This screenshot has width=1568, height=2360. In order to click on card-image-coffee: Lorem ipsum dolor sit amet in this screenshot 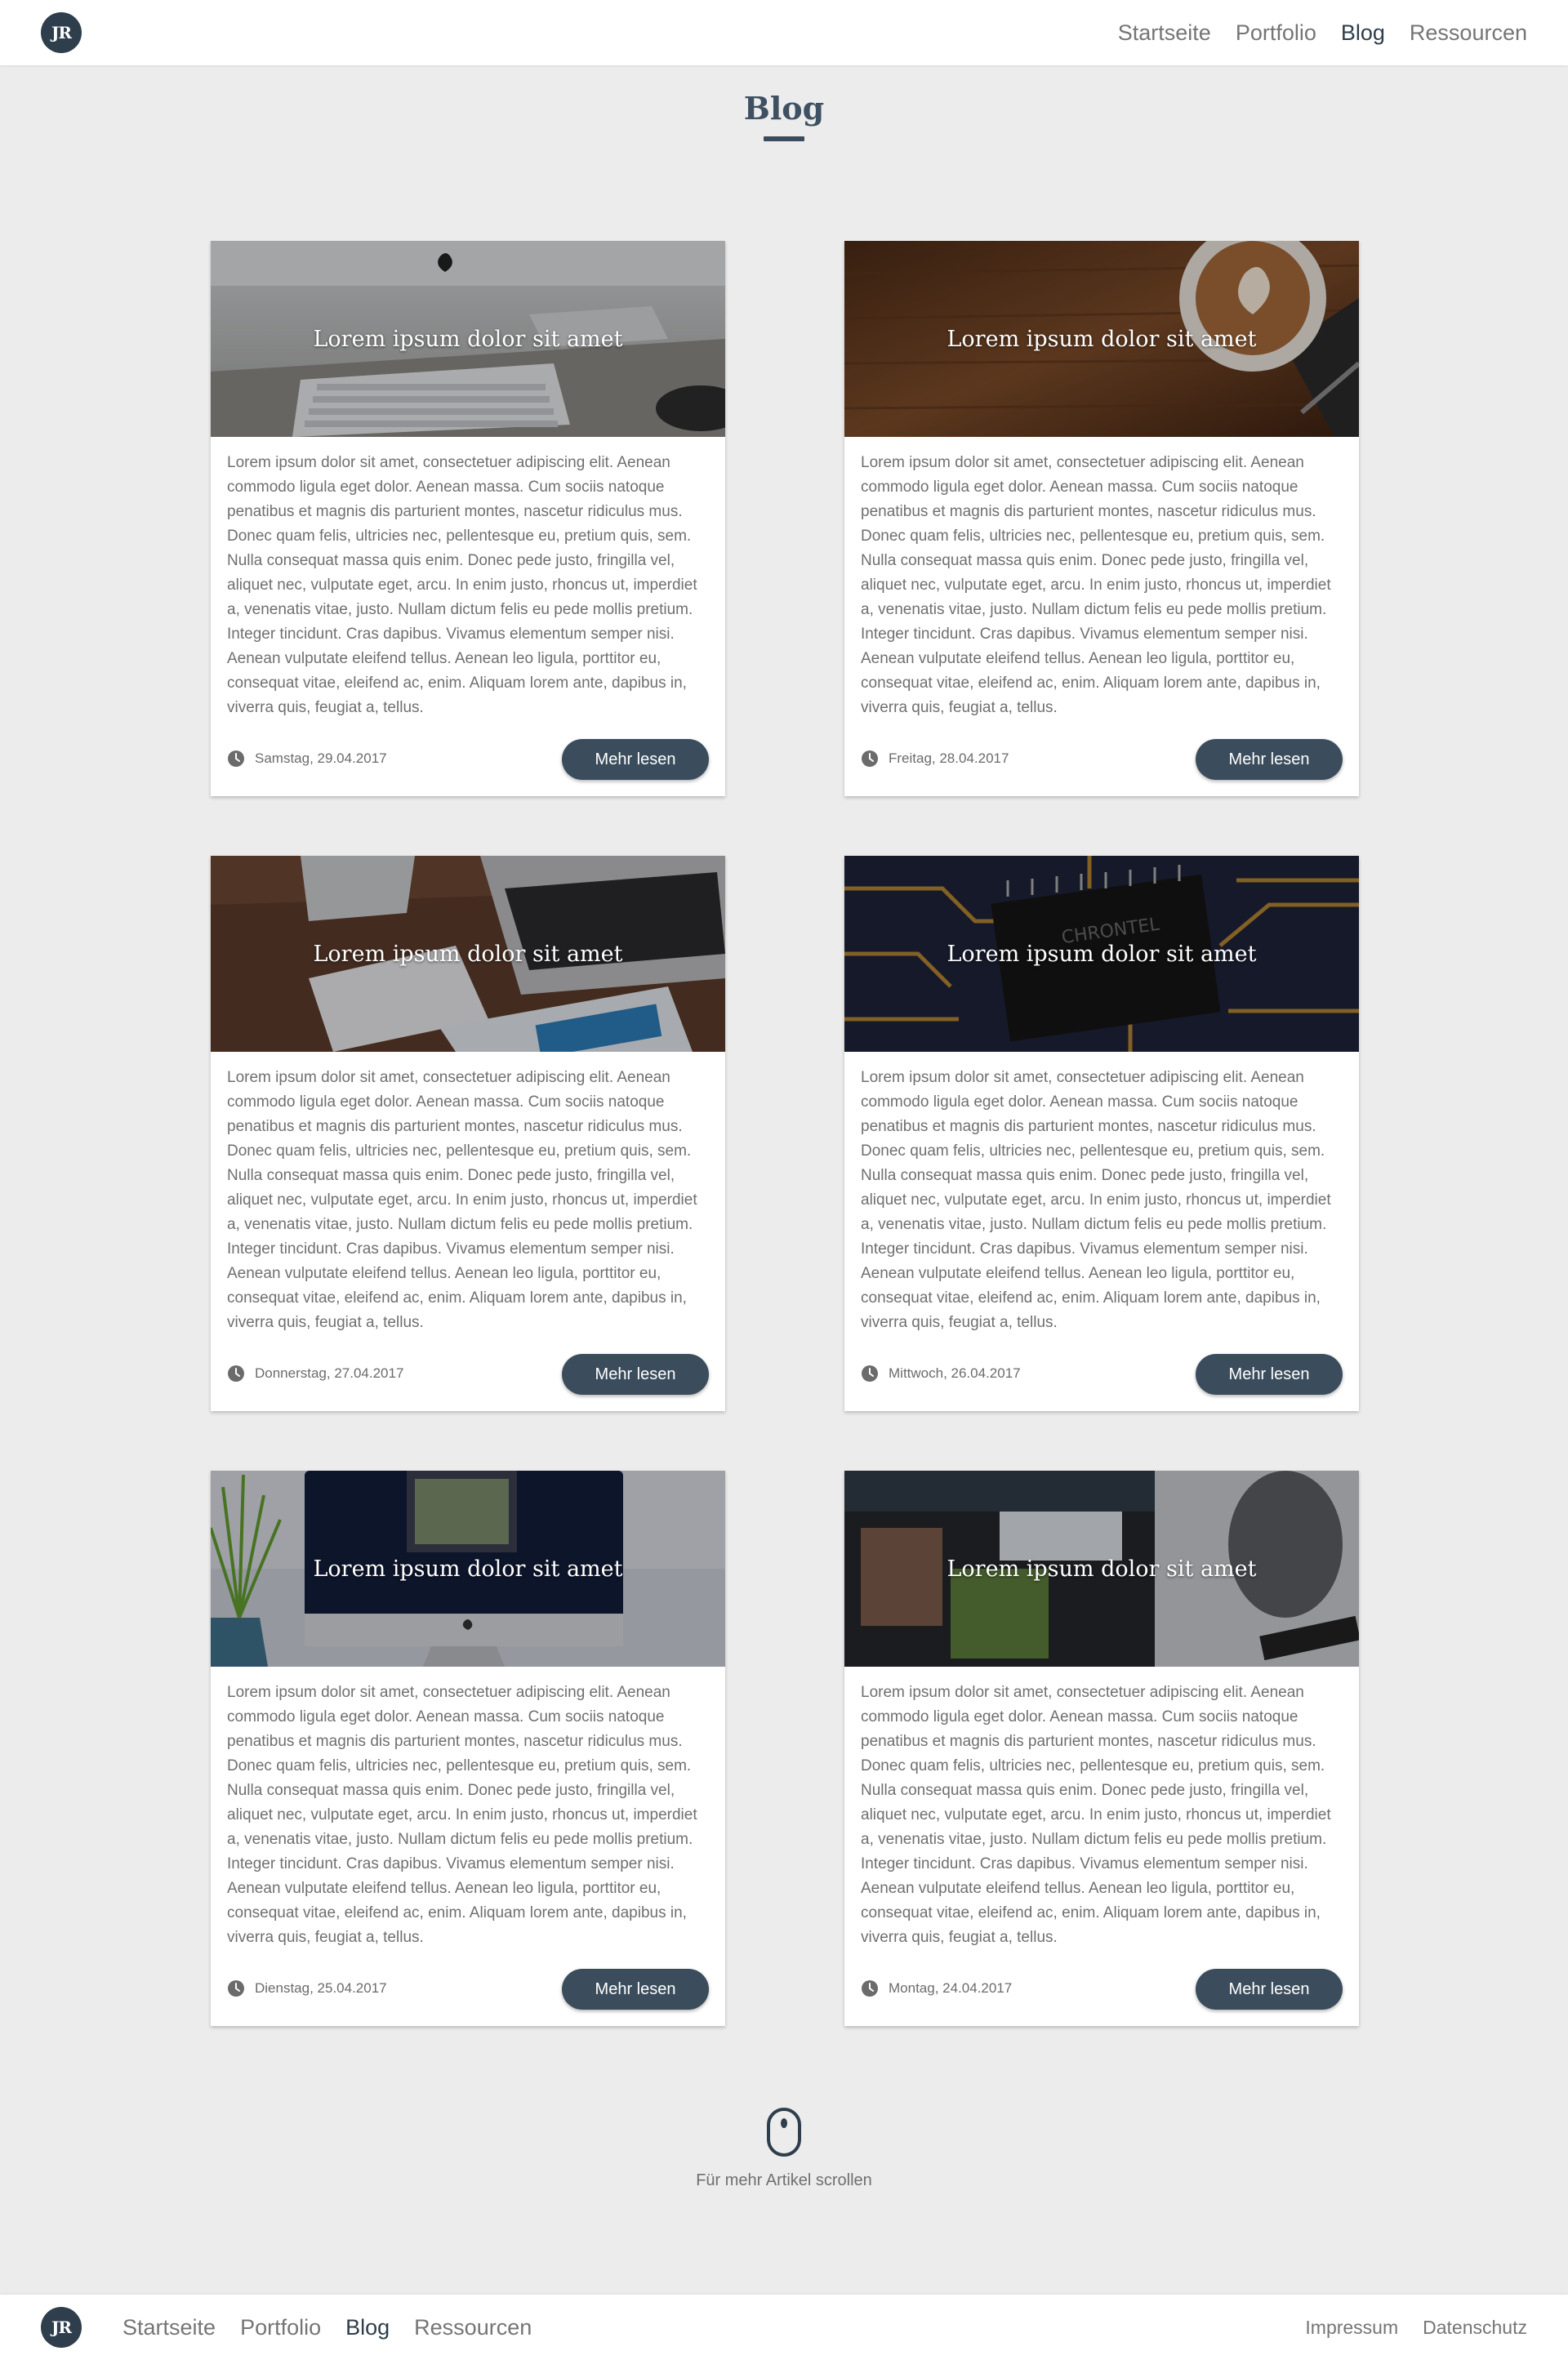, I will do `click(1101, 339)`.